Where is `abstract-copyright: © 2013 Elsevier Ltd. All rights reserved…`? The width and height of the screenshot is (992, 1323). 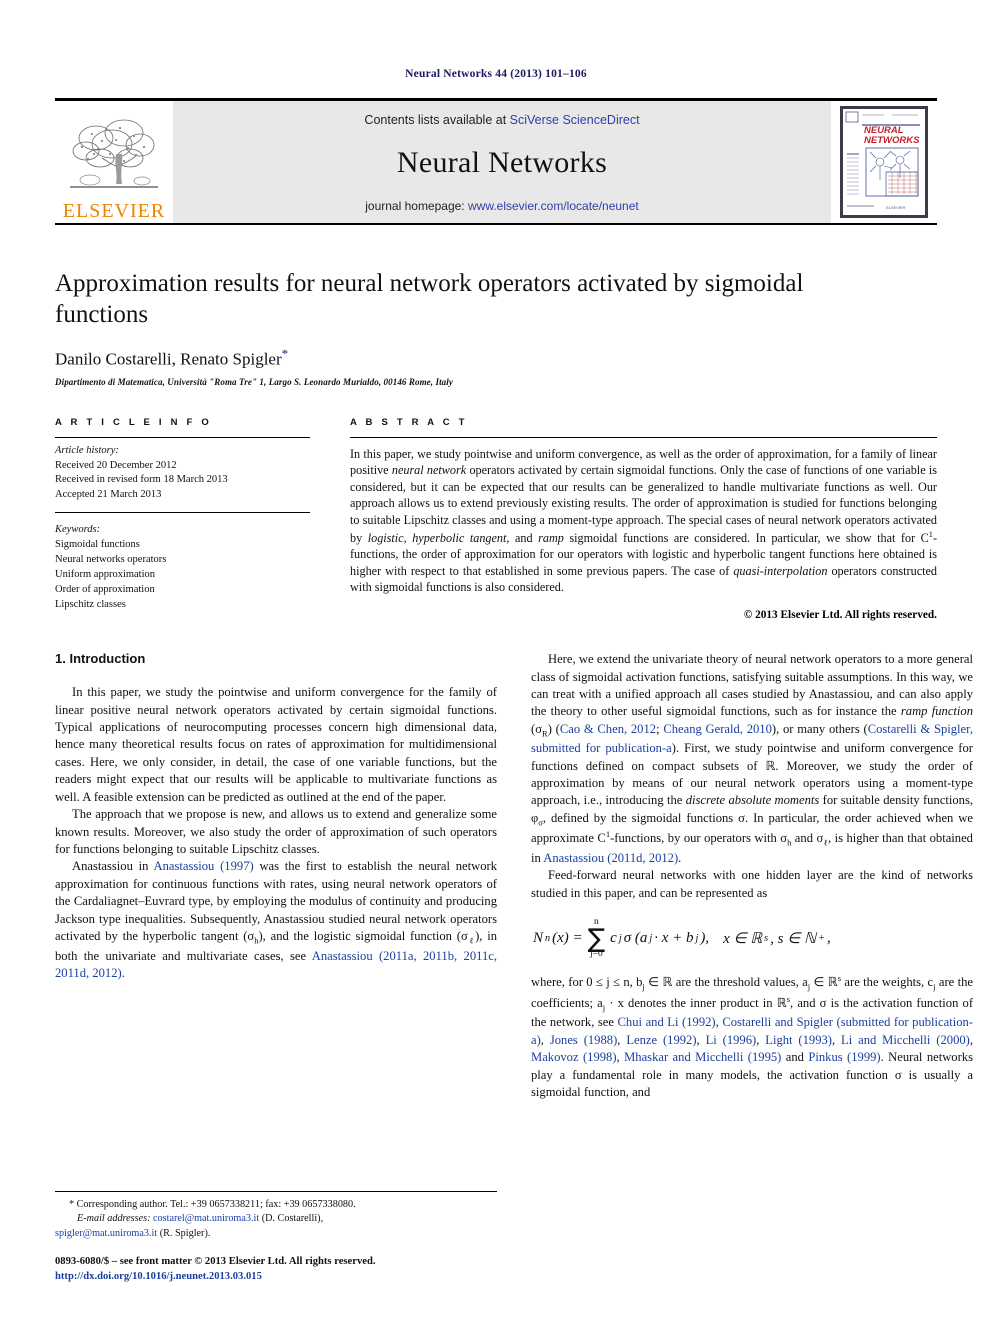 abstract-copyright: © 2013 Elsevier Ltd. All rights reserved… is located at coordinates (840, 615).